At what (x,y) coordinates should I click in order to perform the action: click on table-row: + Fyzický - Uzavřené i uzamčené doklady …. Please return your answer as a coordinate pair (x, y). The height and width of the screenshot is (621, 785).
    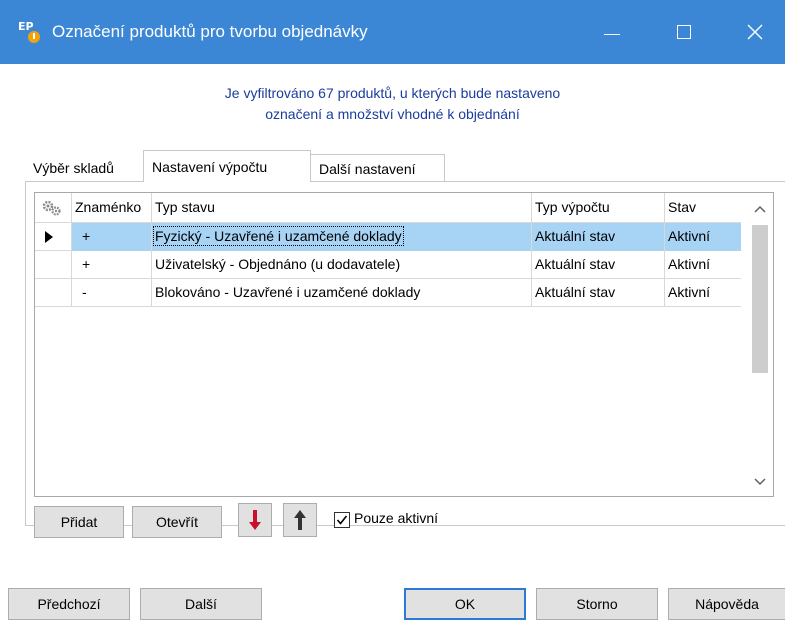
    Looking at the image, I should click on (388, 237).